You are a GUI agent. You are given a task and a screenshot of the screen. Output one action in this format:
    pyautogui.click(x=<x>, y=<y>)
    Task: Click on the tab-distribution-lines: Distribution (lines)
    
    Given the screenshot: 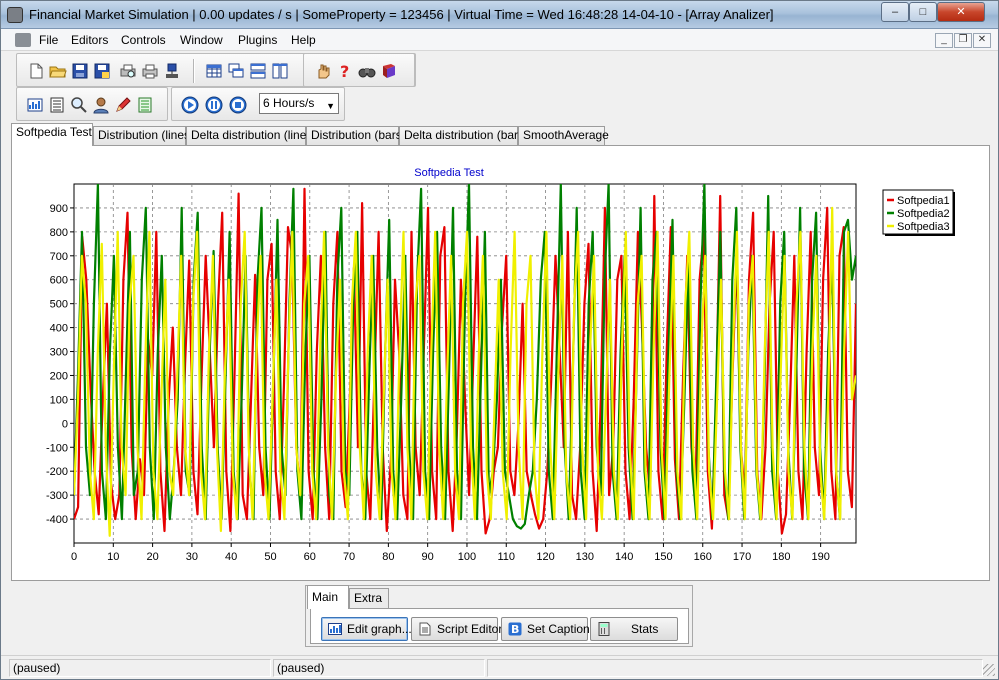 What is the action you would take?
    pyautogui.click(x=143, y=135)
    